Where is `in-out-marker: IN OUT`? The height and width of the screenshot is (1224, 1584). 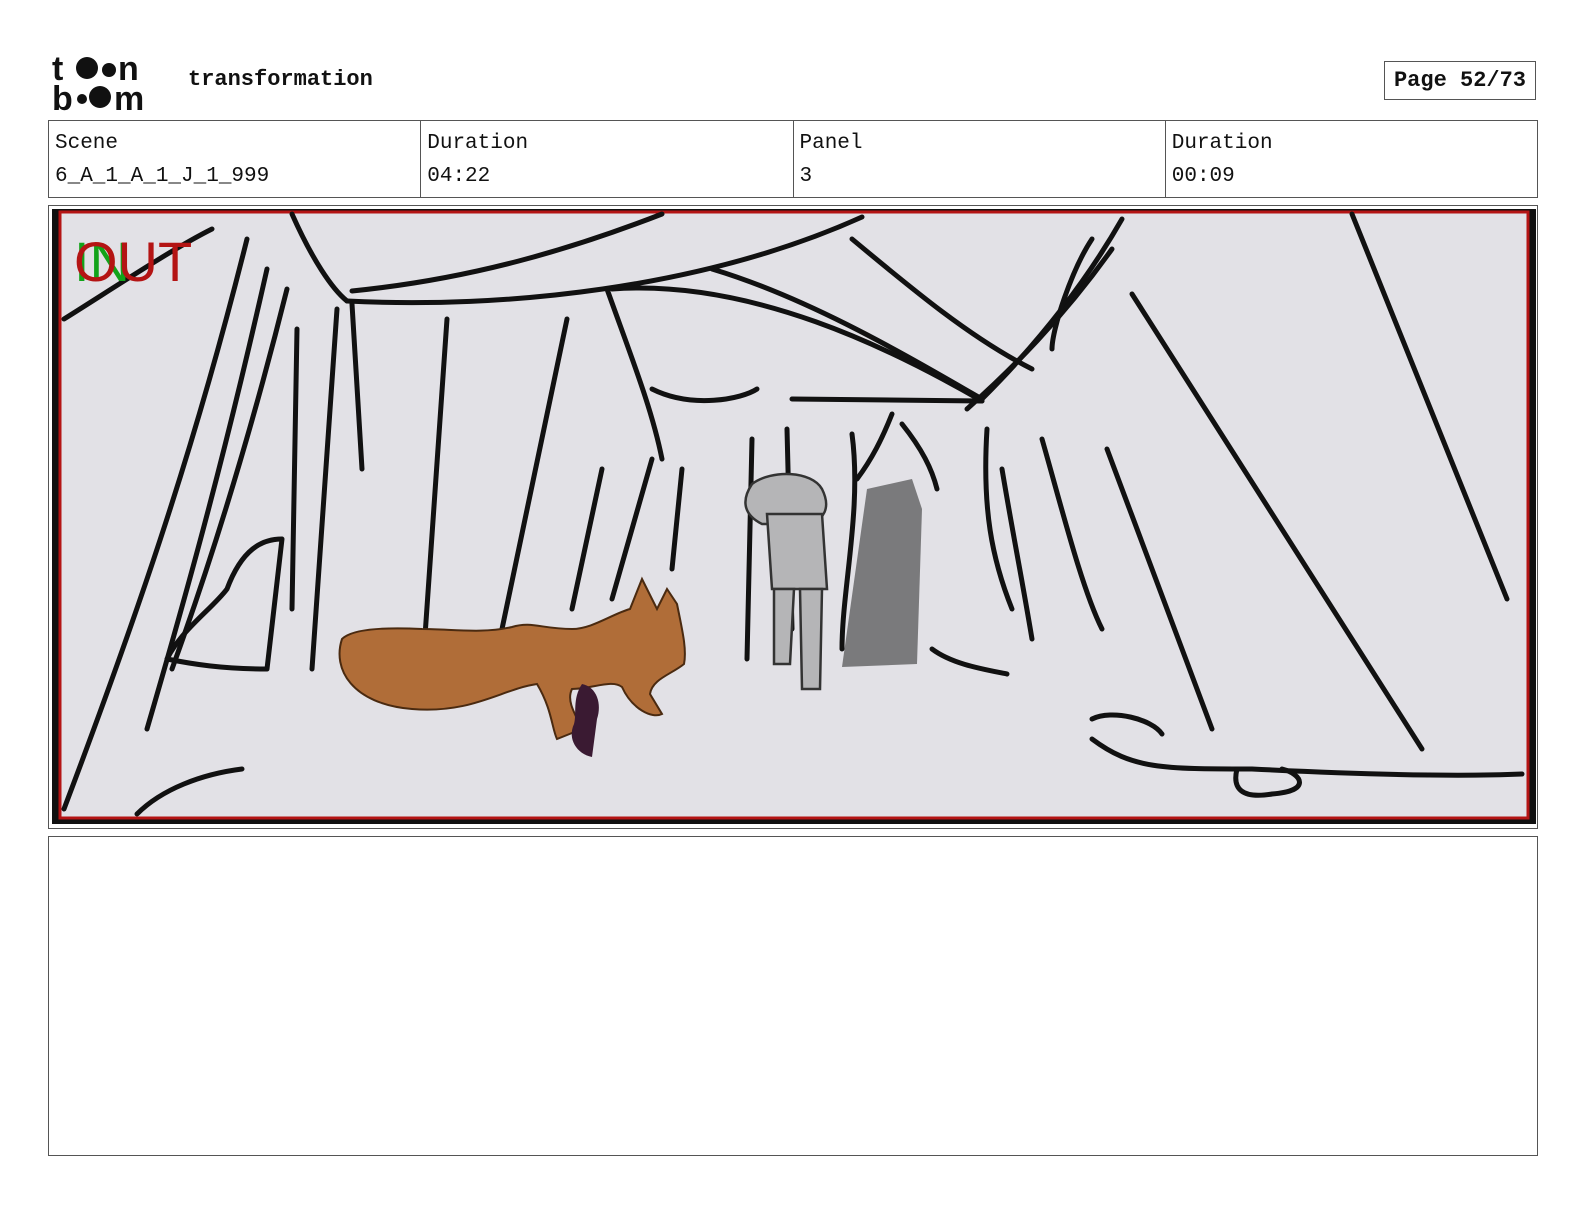 in-out-marker: IN OUT is located at coordinates (139, 262).